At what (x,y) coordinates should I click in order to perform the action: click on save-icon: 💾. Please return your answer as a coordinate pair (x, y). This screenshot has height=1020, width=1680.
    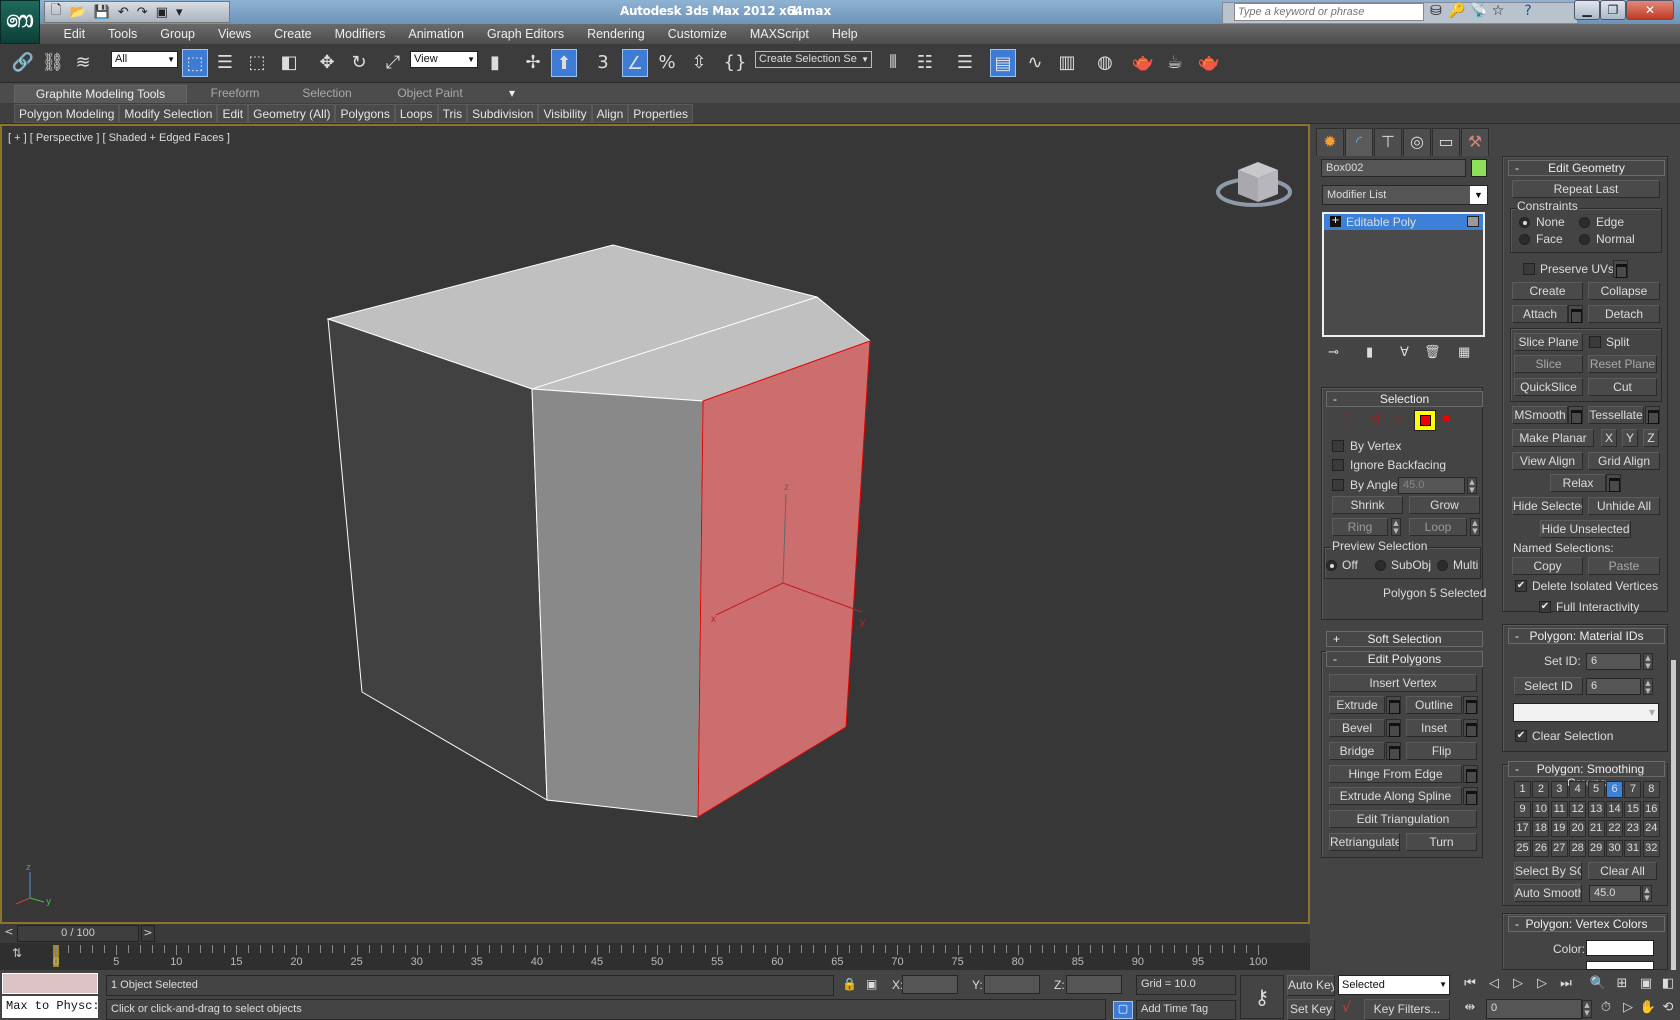
    Looking at the image, I should click on (102, 12).